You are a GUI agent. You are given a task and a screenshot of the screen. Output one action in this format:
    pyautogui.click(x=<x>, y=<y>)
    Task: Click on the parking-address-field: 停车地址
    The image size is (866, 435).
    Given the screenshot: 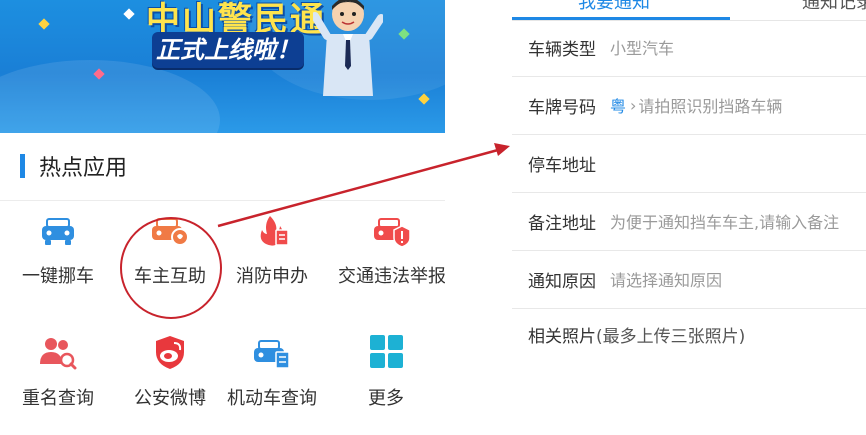 What is the action you would take?
    pyautogui.click(x=689, y=163)
    